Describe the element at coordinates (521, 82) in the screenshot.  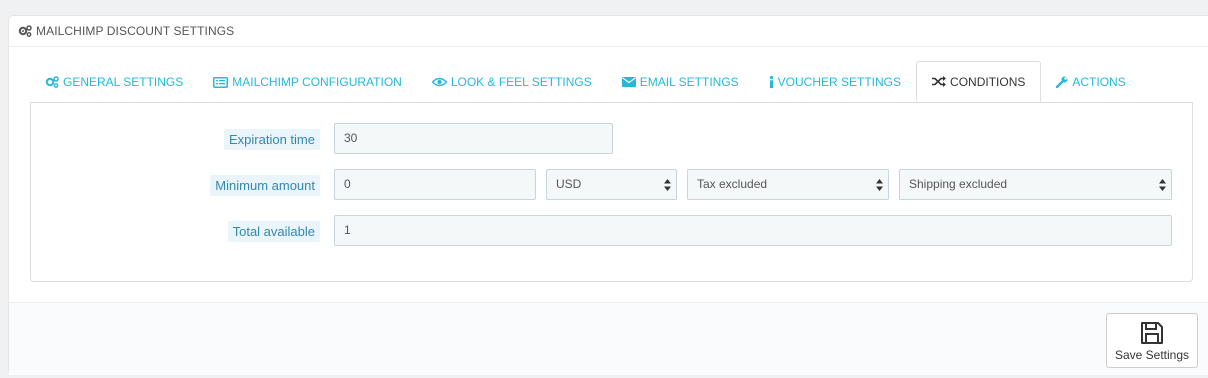
I see `tab-label: LOOK & FEEL SETTINGS` at that location.